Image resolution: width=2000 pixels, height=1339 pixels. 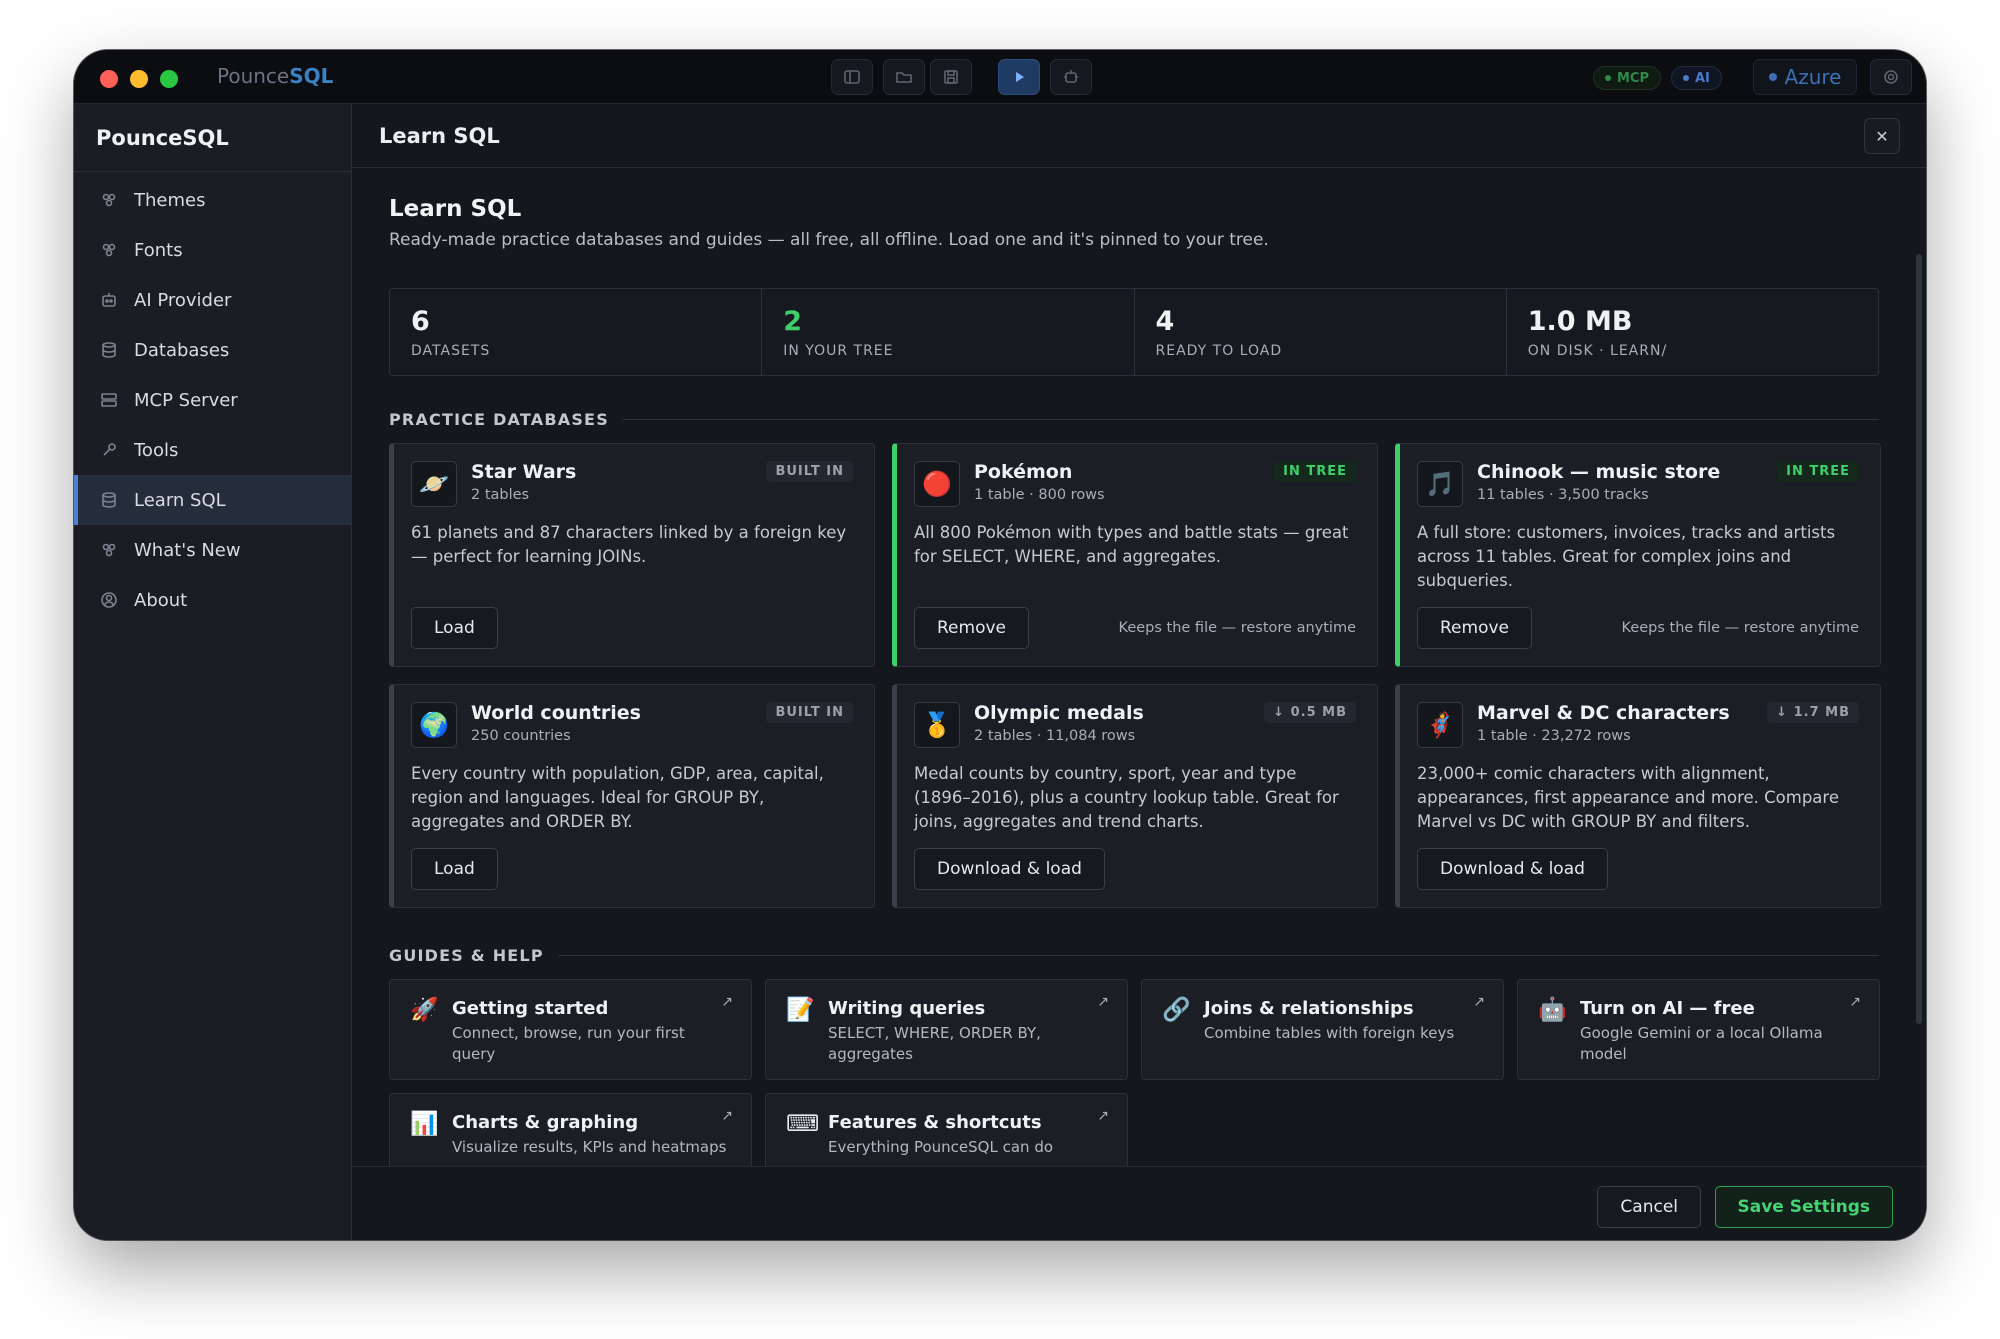 I want to click on stat-label: READY TO LOAD, so click(x=1219, y=351).